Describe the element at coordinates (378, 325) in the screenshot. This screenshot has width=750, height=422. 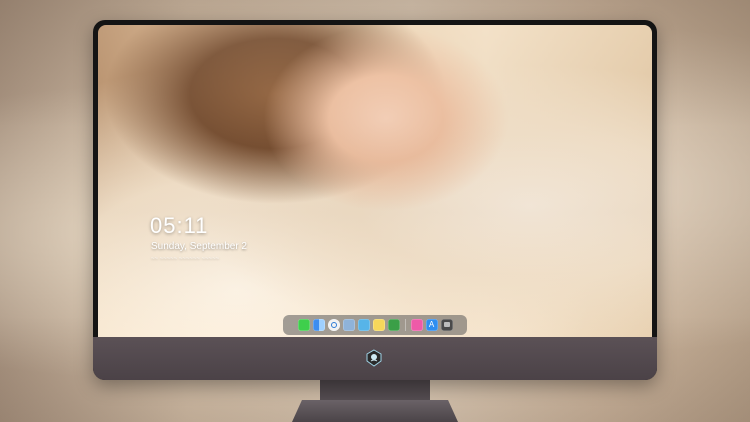
I see `notes-icon` at that location.